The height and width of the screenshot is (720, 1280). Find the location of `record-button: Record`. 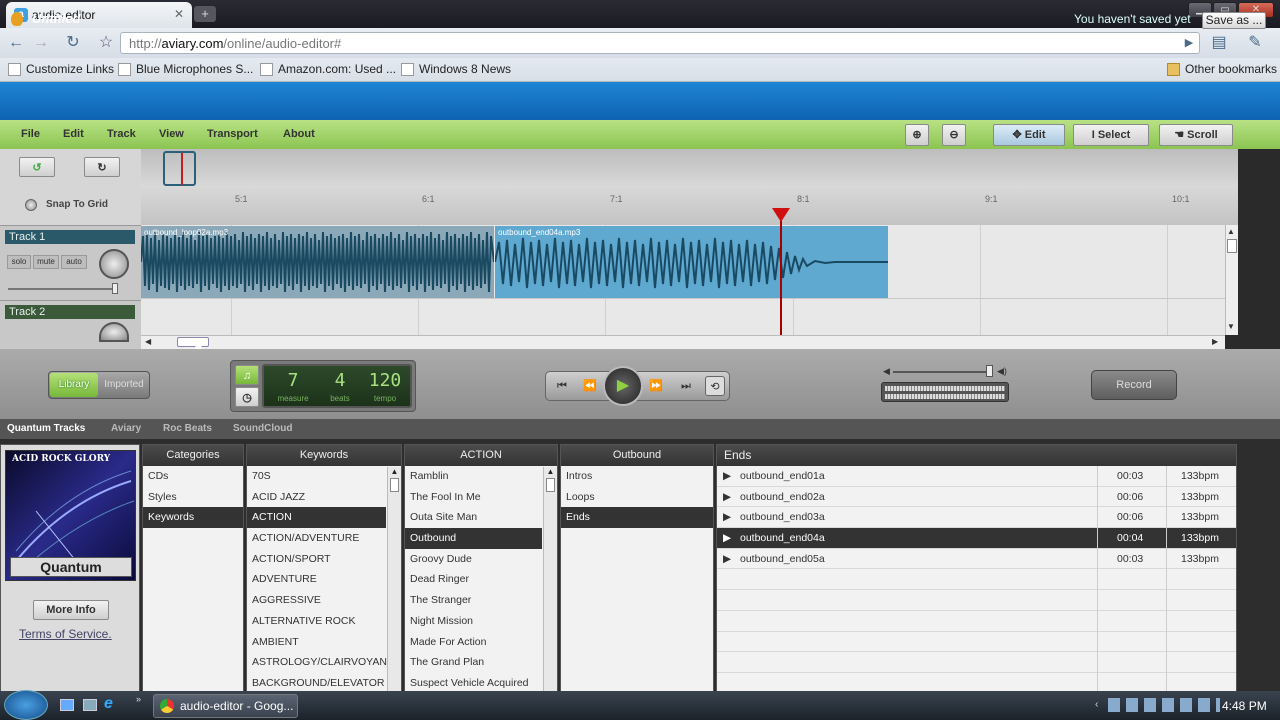

record-button: Record is located at coordinates (1134, 385).